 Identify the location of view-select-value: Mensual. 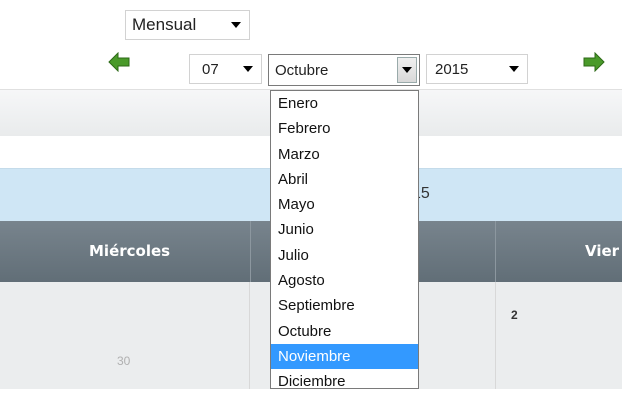
(164, 24).